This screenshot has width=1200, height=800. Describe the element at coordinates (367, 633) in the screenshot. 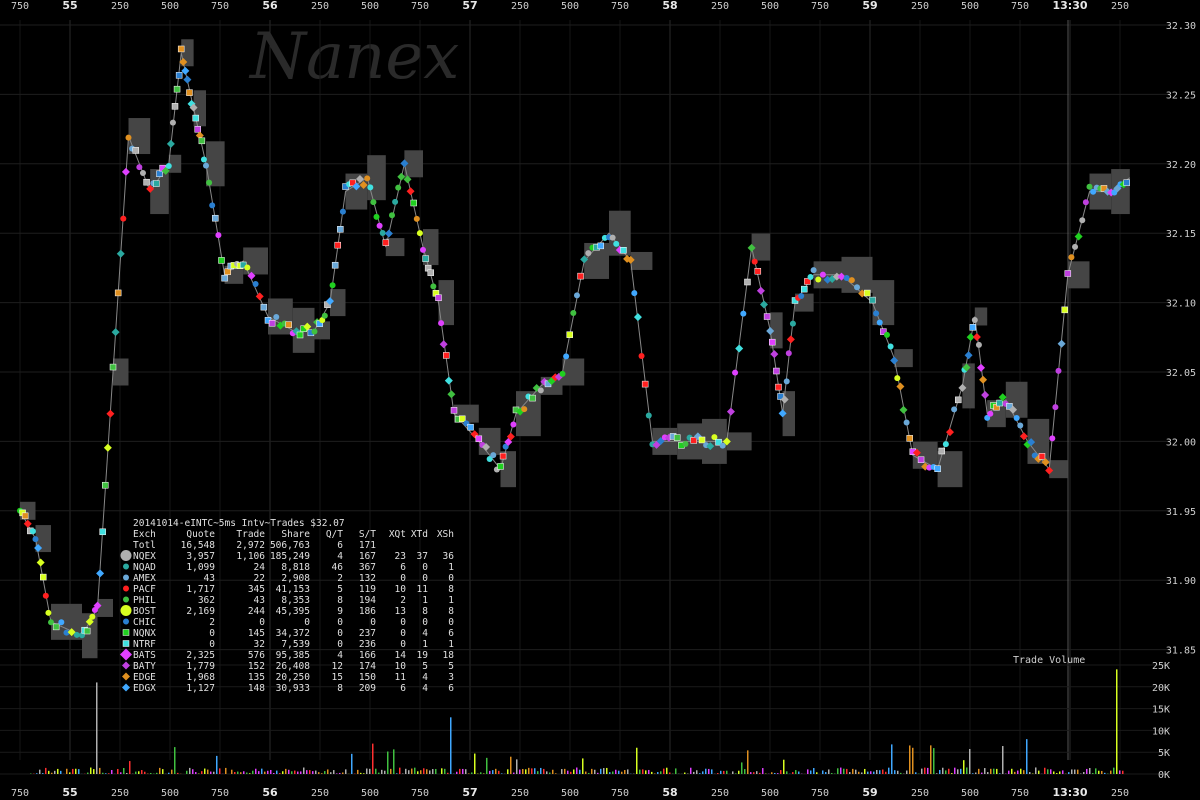

I see `legend-row-value: 237` at that location.